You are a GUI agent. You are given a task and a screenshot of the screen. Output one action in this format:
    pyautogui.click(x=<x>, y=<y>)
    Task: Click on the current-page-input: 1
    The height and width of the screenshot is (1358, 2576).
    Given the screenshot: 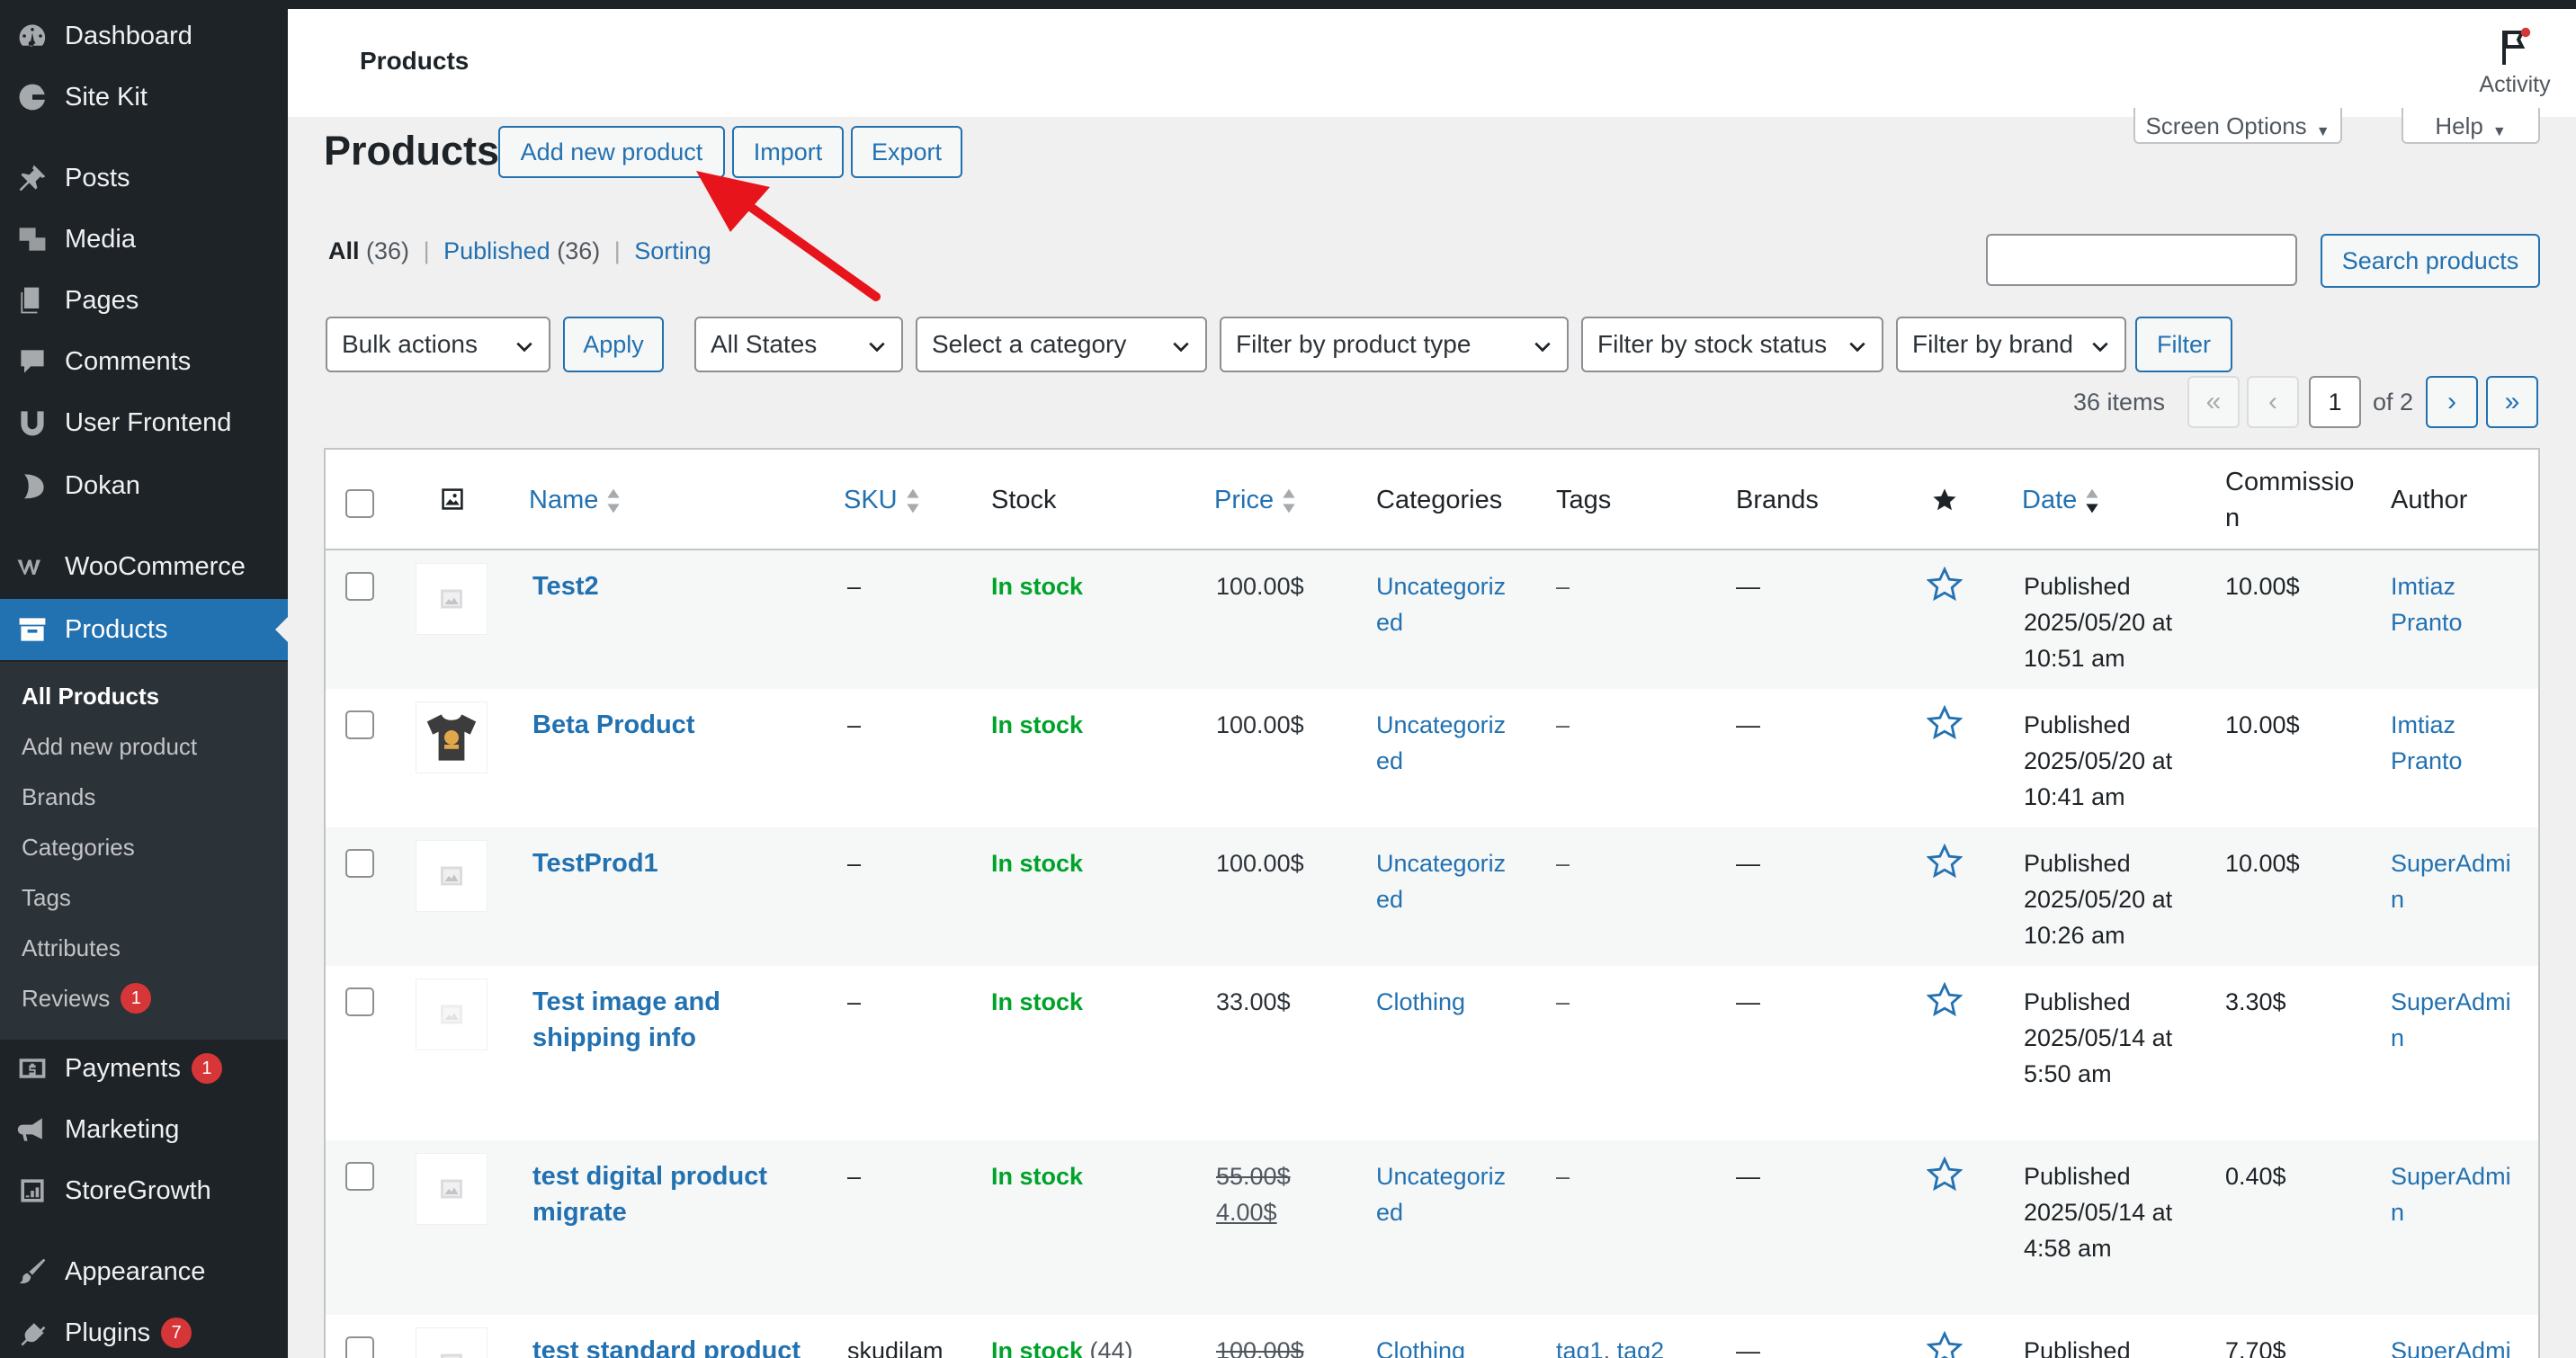 What is the action you would take?
    pyautogui.click(x=2335, y=402)
    